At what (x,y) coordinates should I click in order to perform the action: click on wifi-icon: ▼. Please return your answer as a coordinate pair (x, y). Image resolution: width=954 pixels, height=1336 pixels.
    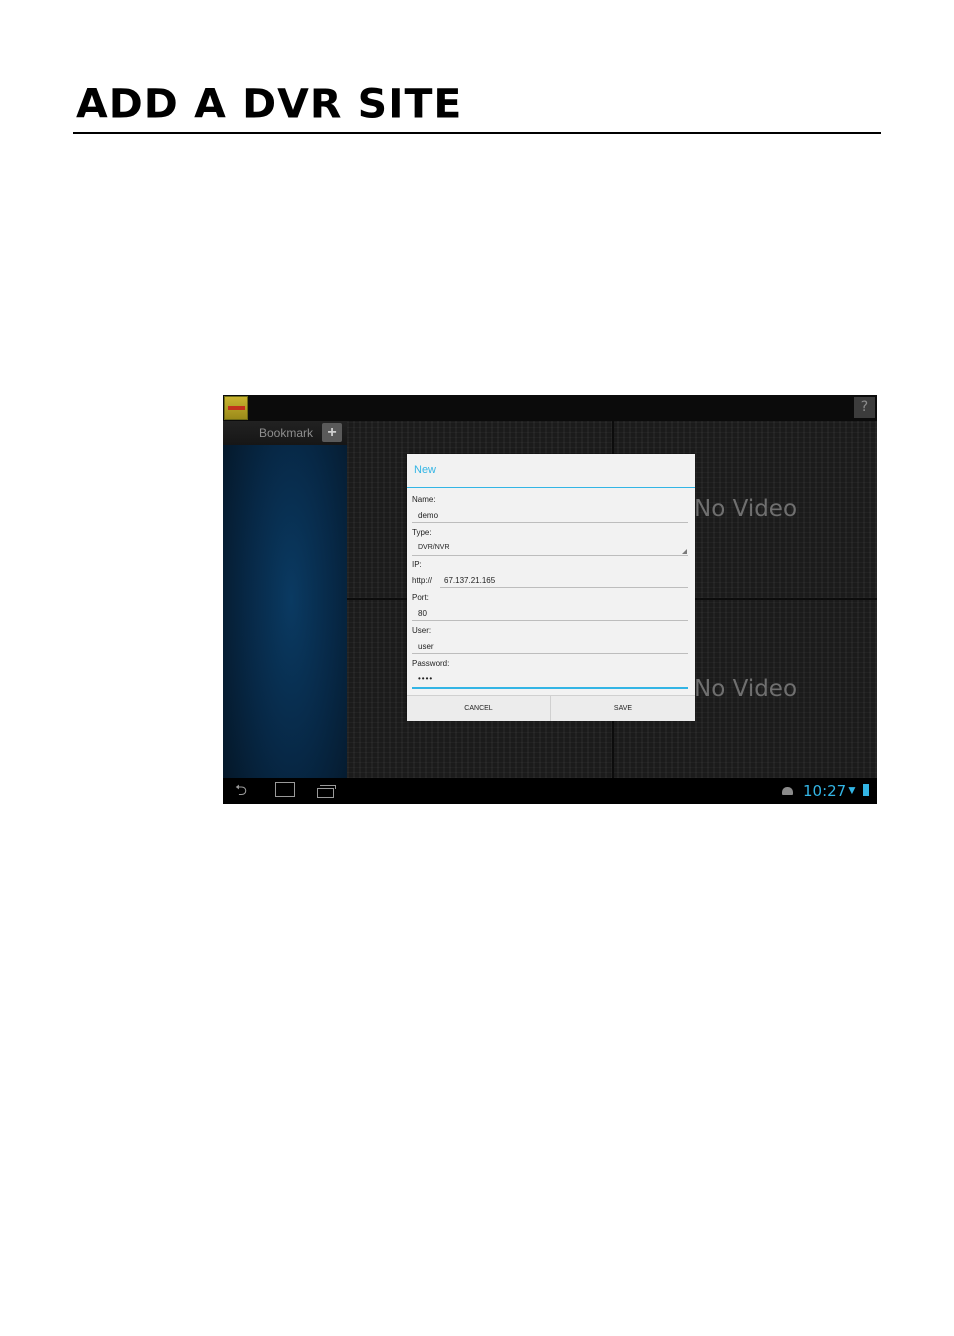
    Looking at the image, I should click on (852, 790).